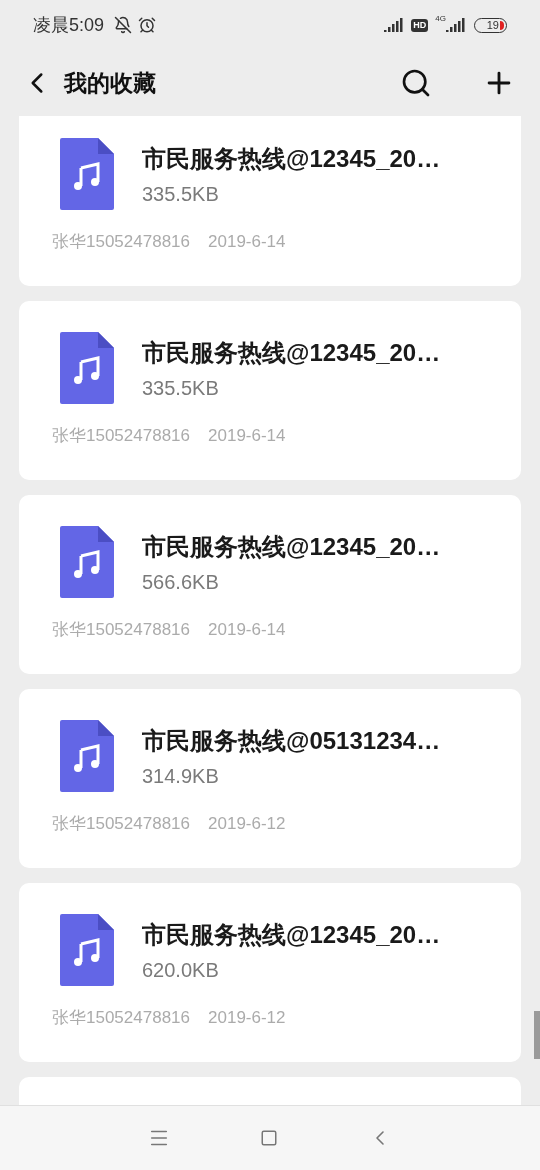  What do you see at coordinates (270, 972) in the screenshot?
I see `file-card: 市民服务热线@12345_20… 620.0KB 张华15052478816 2019-6-12` at bounding box center [270, 972].